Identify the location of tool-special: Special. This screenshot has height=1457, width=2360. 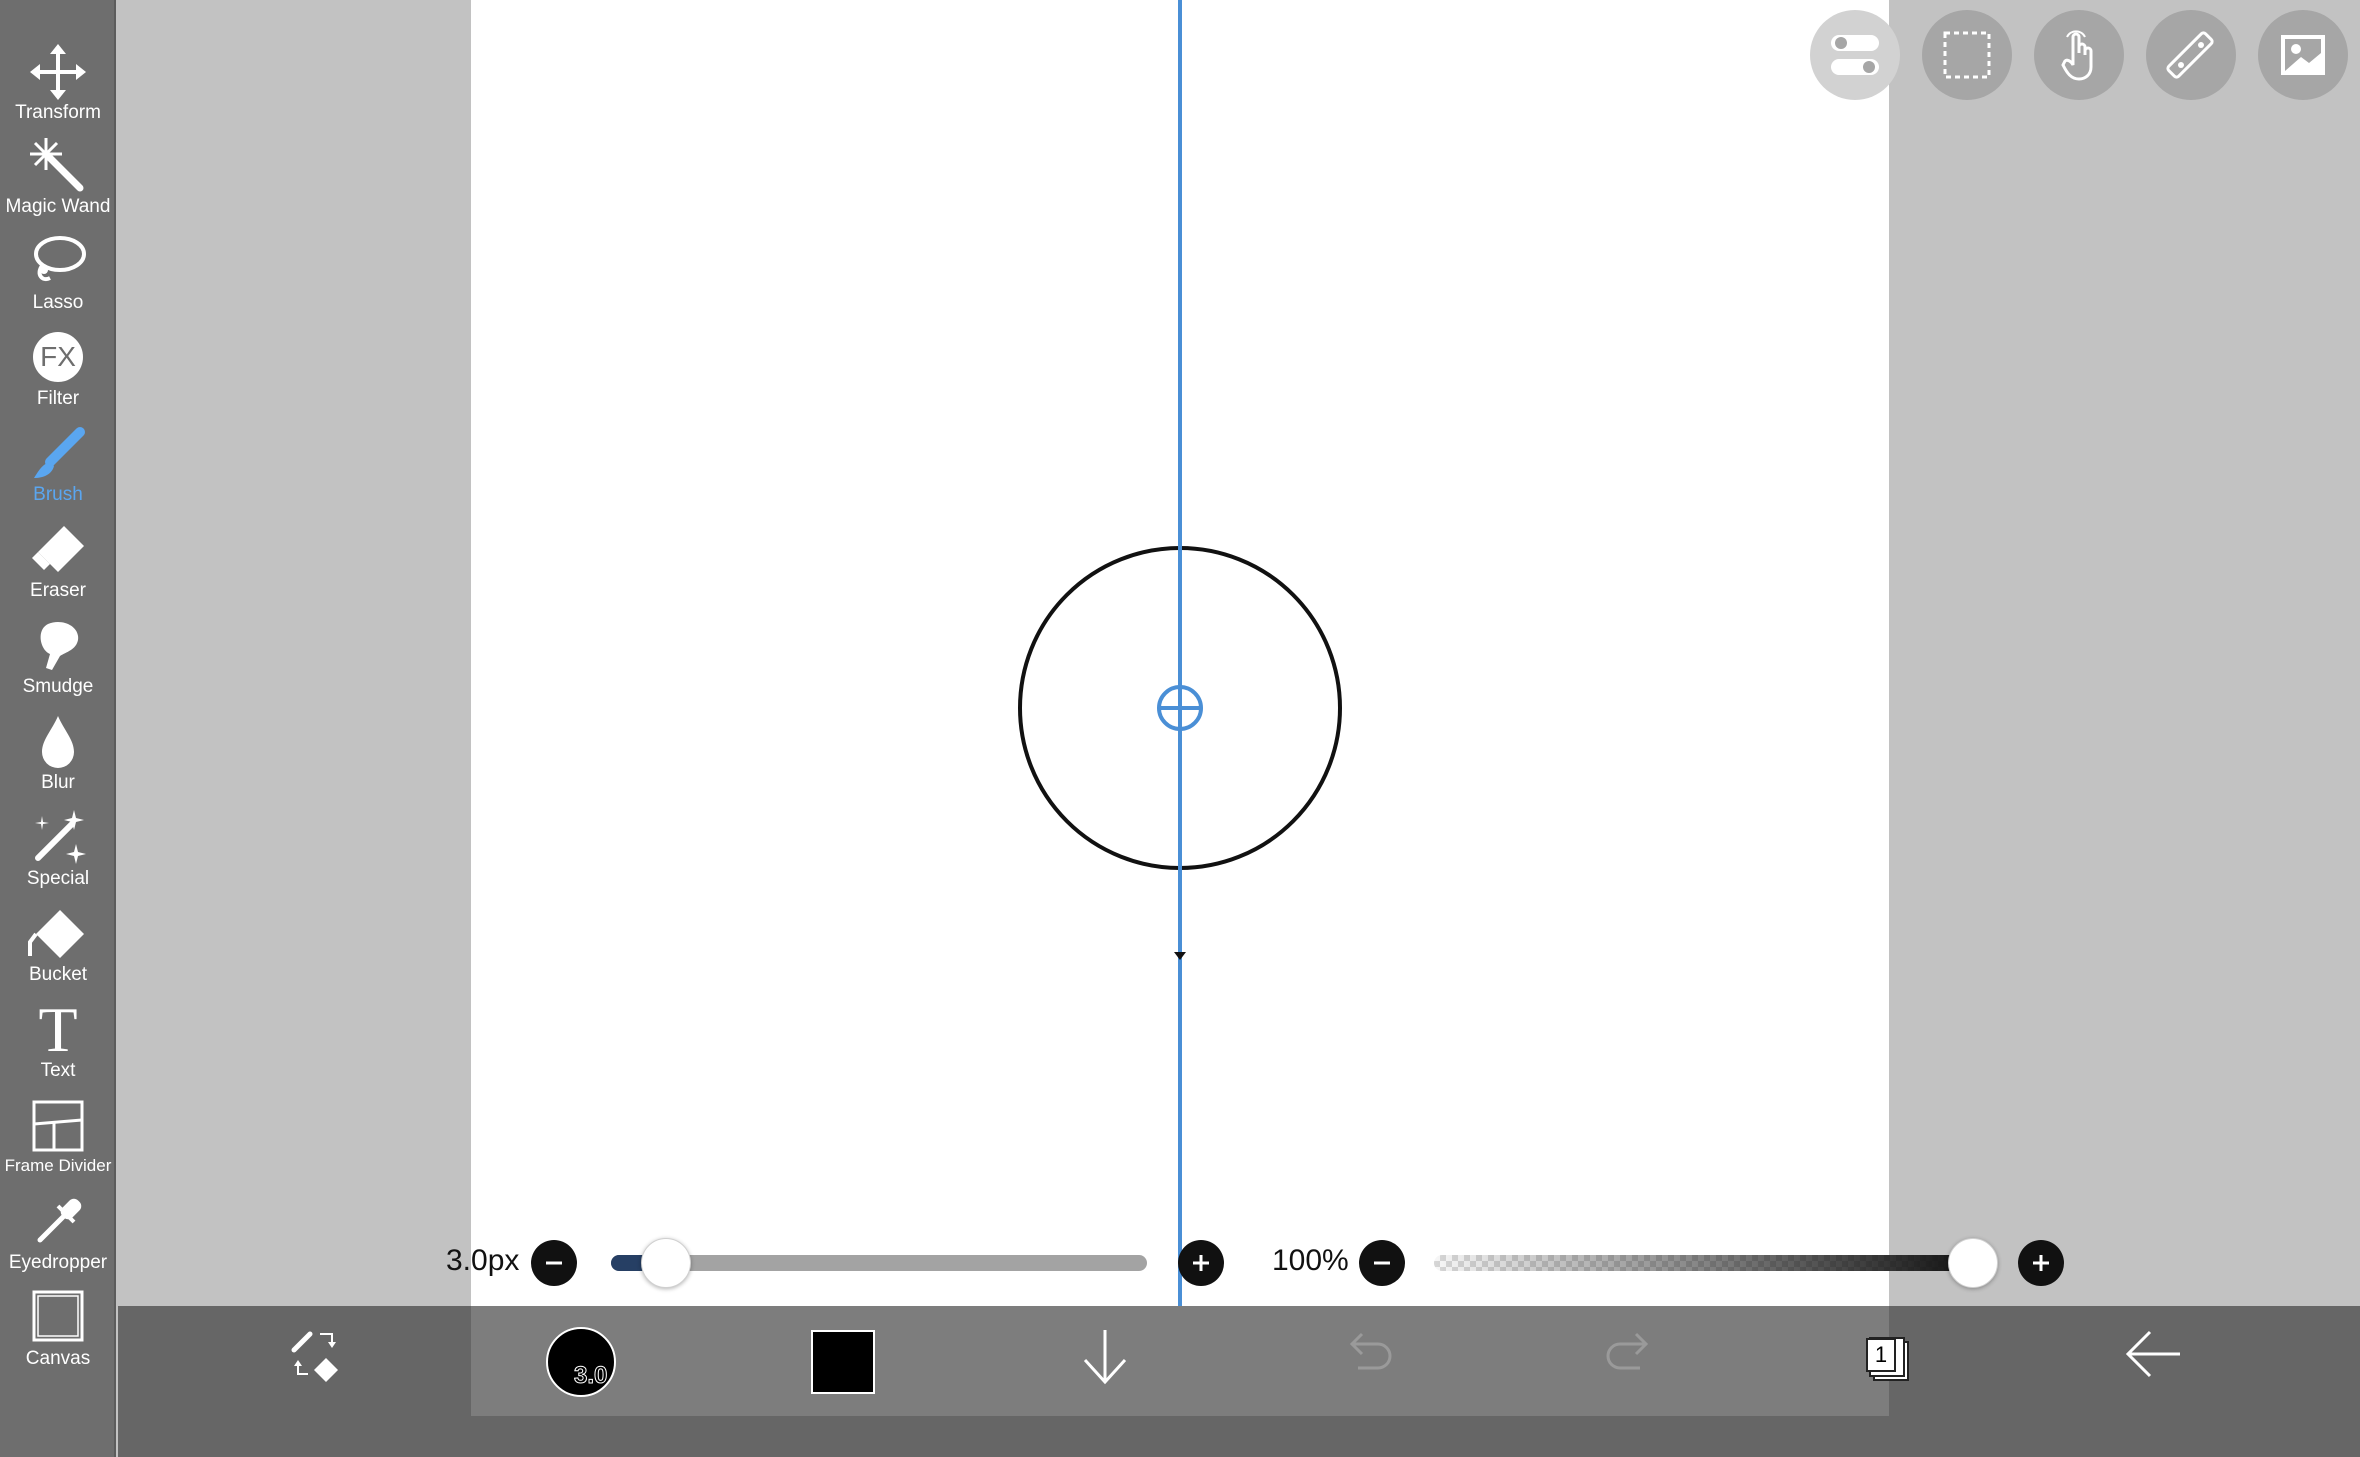
(58, 854).